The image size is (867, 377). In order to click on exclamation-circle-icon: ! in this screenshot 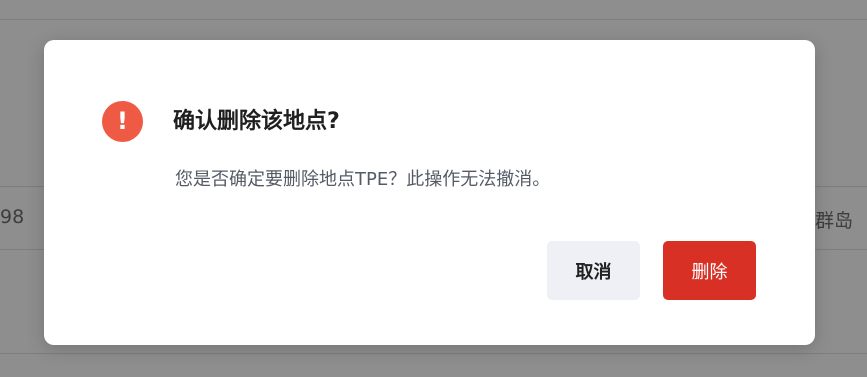, I will do `click(122, 121)`.